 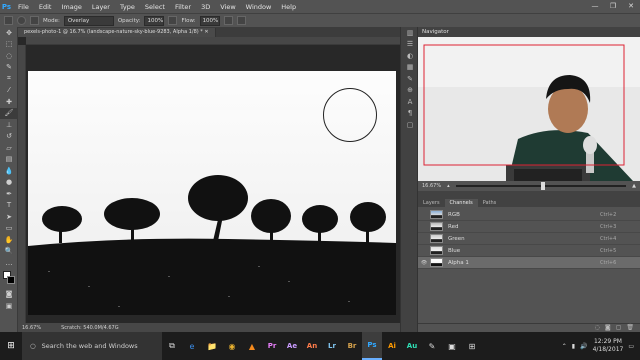 What do you see at coordinates (288, 7) in the screenshot?
I see `menu-help: Help` at bounding box center [288, 7].